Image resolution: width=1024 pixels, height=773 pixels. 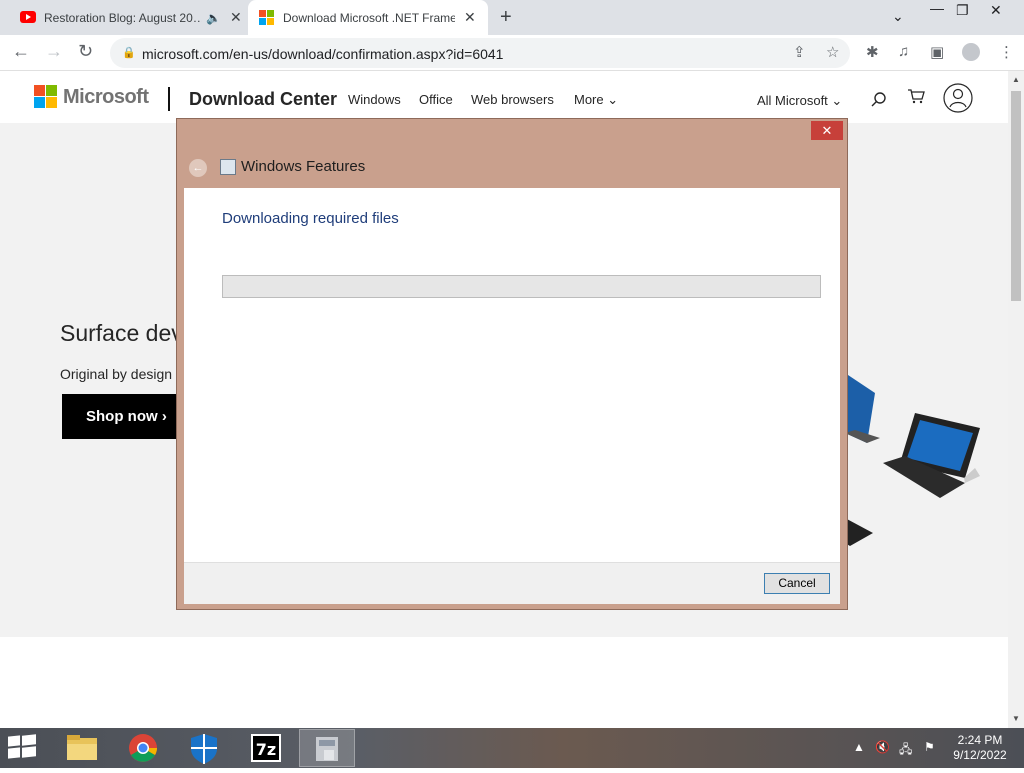 I want to click on restore-icon: ❐, so click(x=962, y=10).